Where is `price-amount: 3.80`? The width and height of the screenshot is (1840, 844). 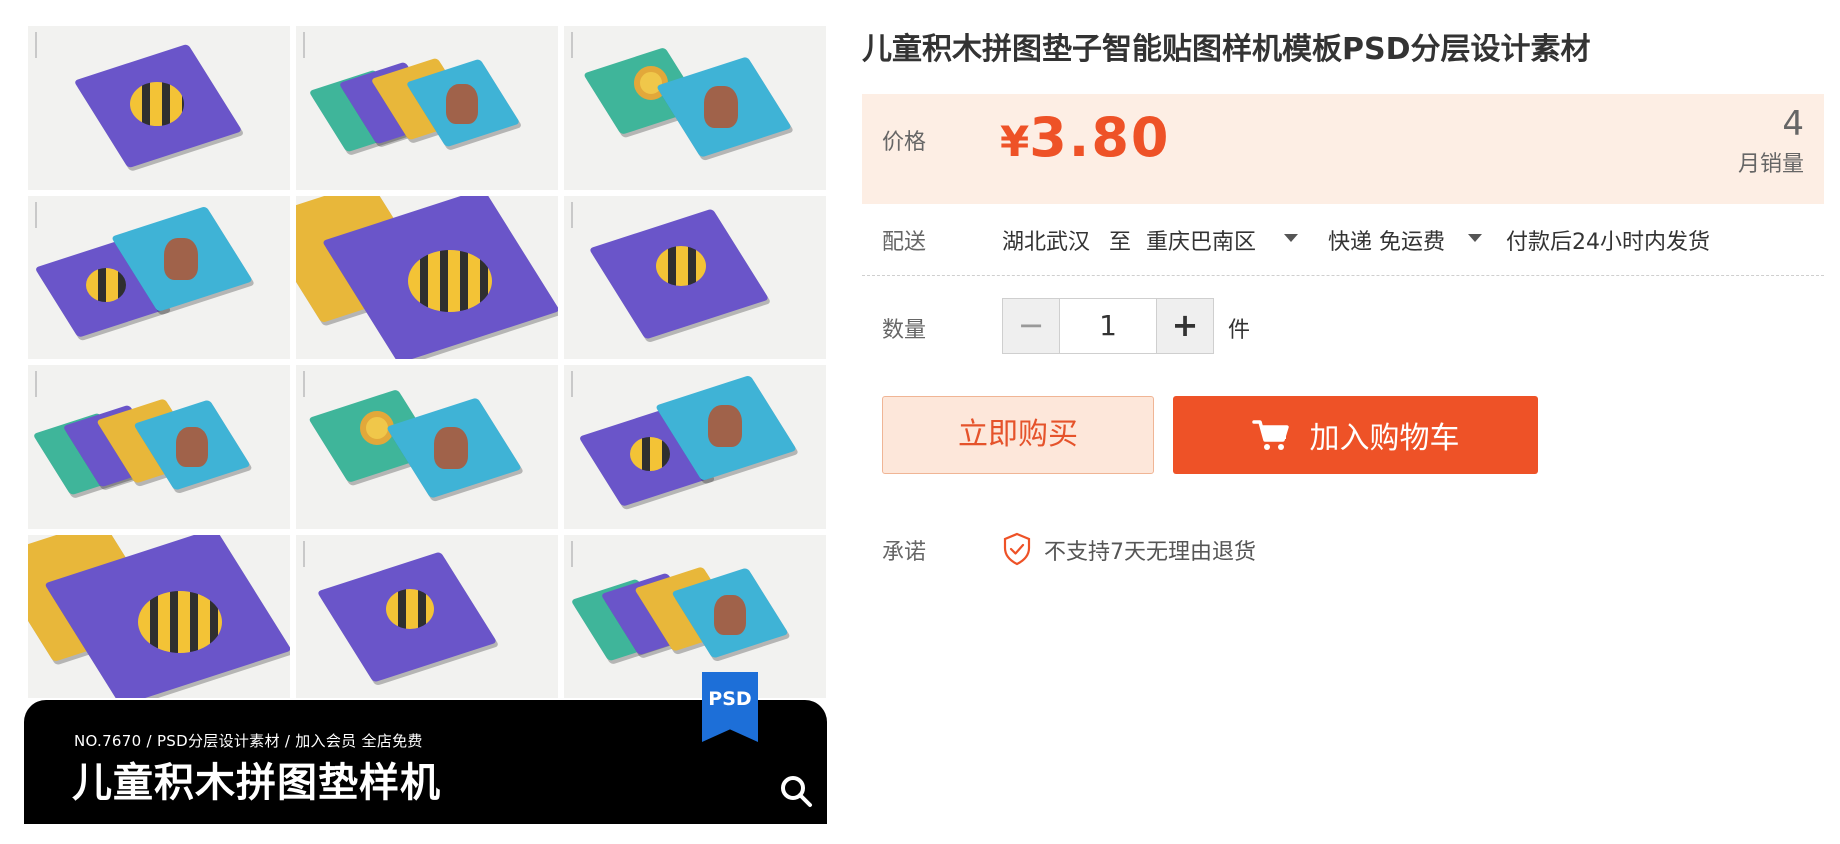 price-amount: 3.80 is located at coordinates (1100, 137).